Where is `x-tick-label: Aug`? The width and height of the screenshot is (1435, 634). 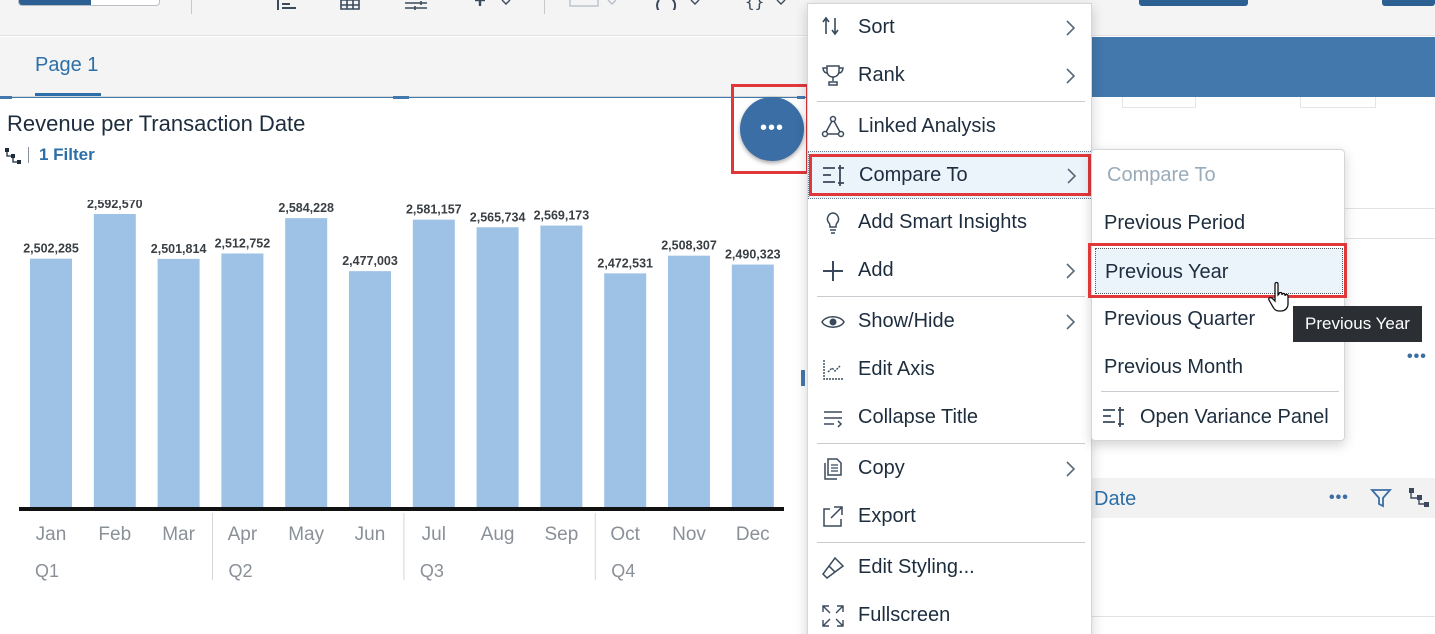 x-tick-label: Aug is located at coordinates (498, 534).